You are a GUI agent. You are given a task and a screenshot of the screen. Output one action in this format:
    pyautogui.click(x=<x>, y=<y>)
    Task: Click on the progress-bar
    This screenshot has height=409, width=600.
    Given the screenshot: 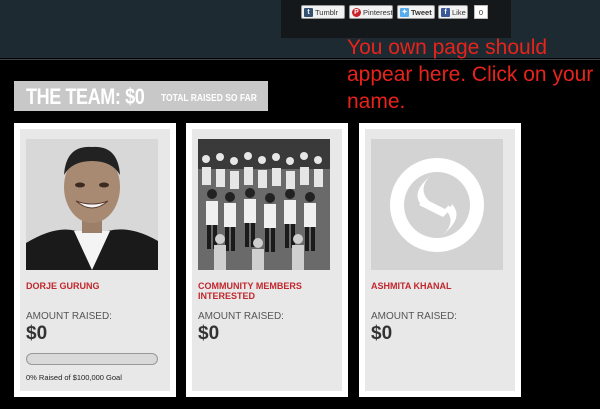 What is the action you would take?
    pyautogui.click(x=92, y=359)
    